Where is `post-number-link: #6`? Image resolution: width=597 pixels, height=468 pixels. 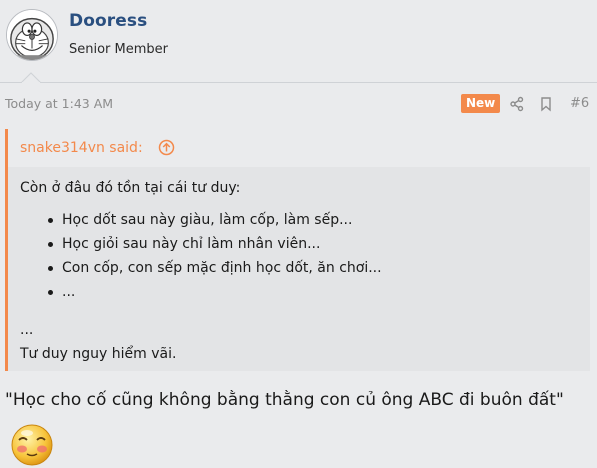
post-number-link: #6 is located at coordinates (579, 103).